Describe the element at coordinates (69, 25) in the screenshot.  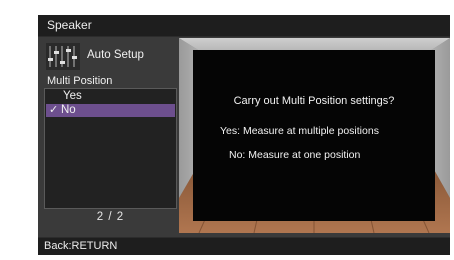
I see `page-title: Speaker` at that location.